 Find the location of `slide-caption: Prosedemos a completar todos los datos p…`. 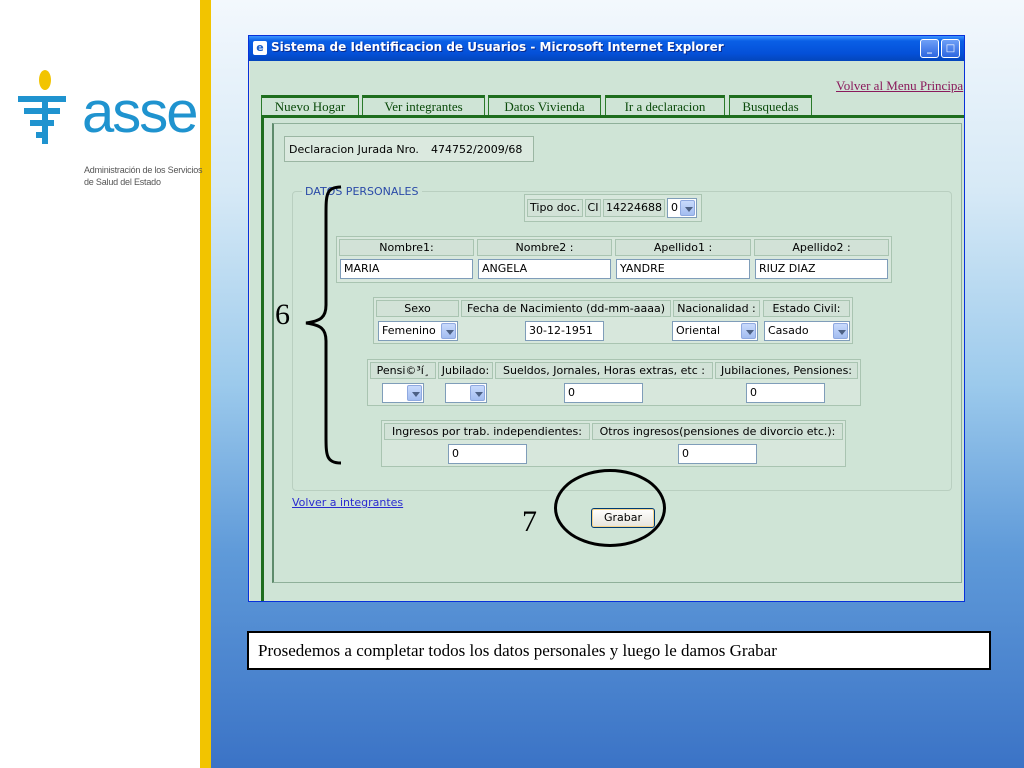

slide-caption: Prosedemos a completar todos los datos p… is located at coordinates (619, 650).